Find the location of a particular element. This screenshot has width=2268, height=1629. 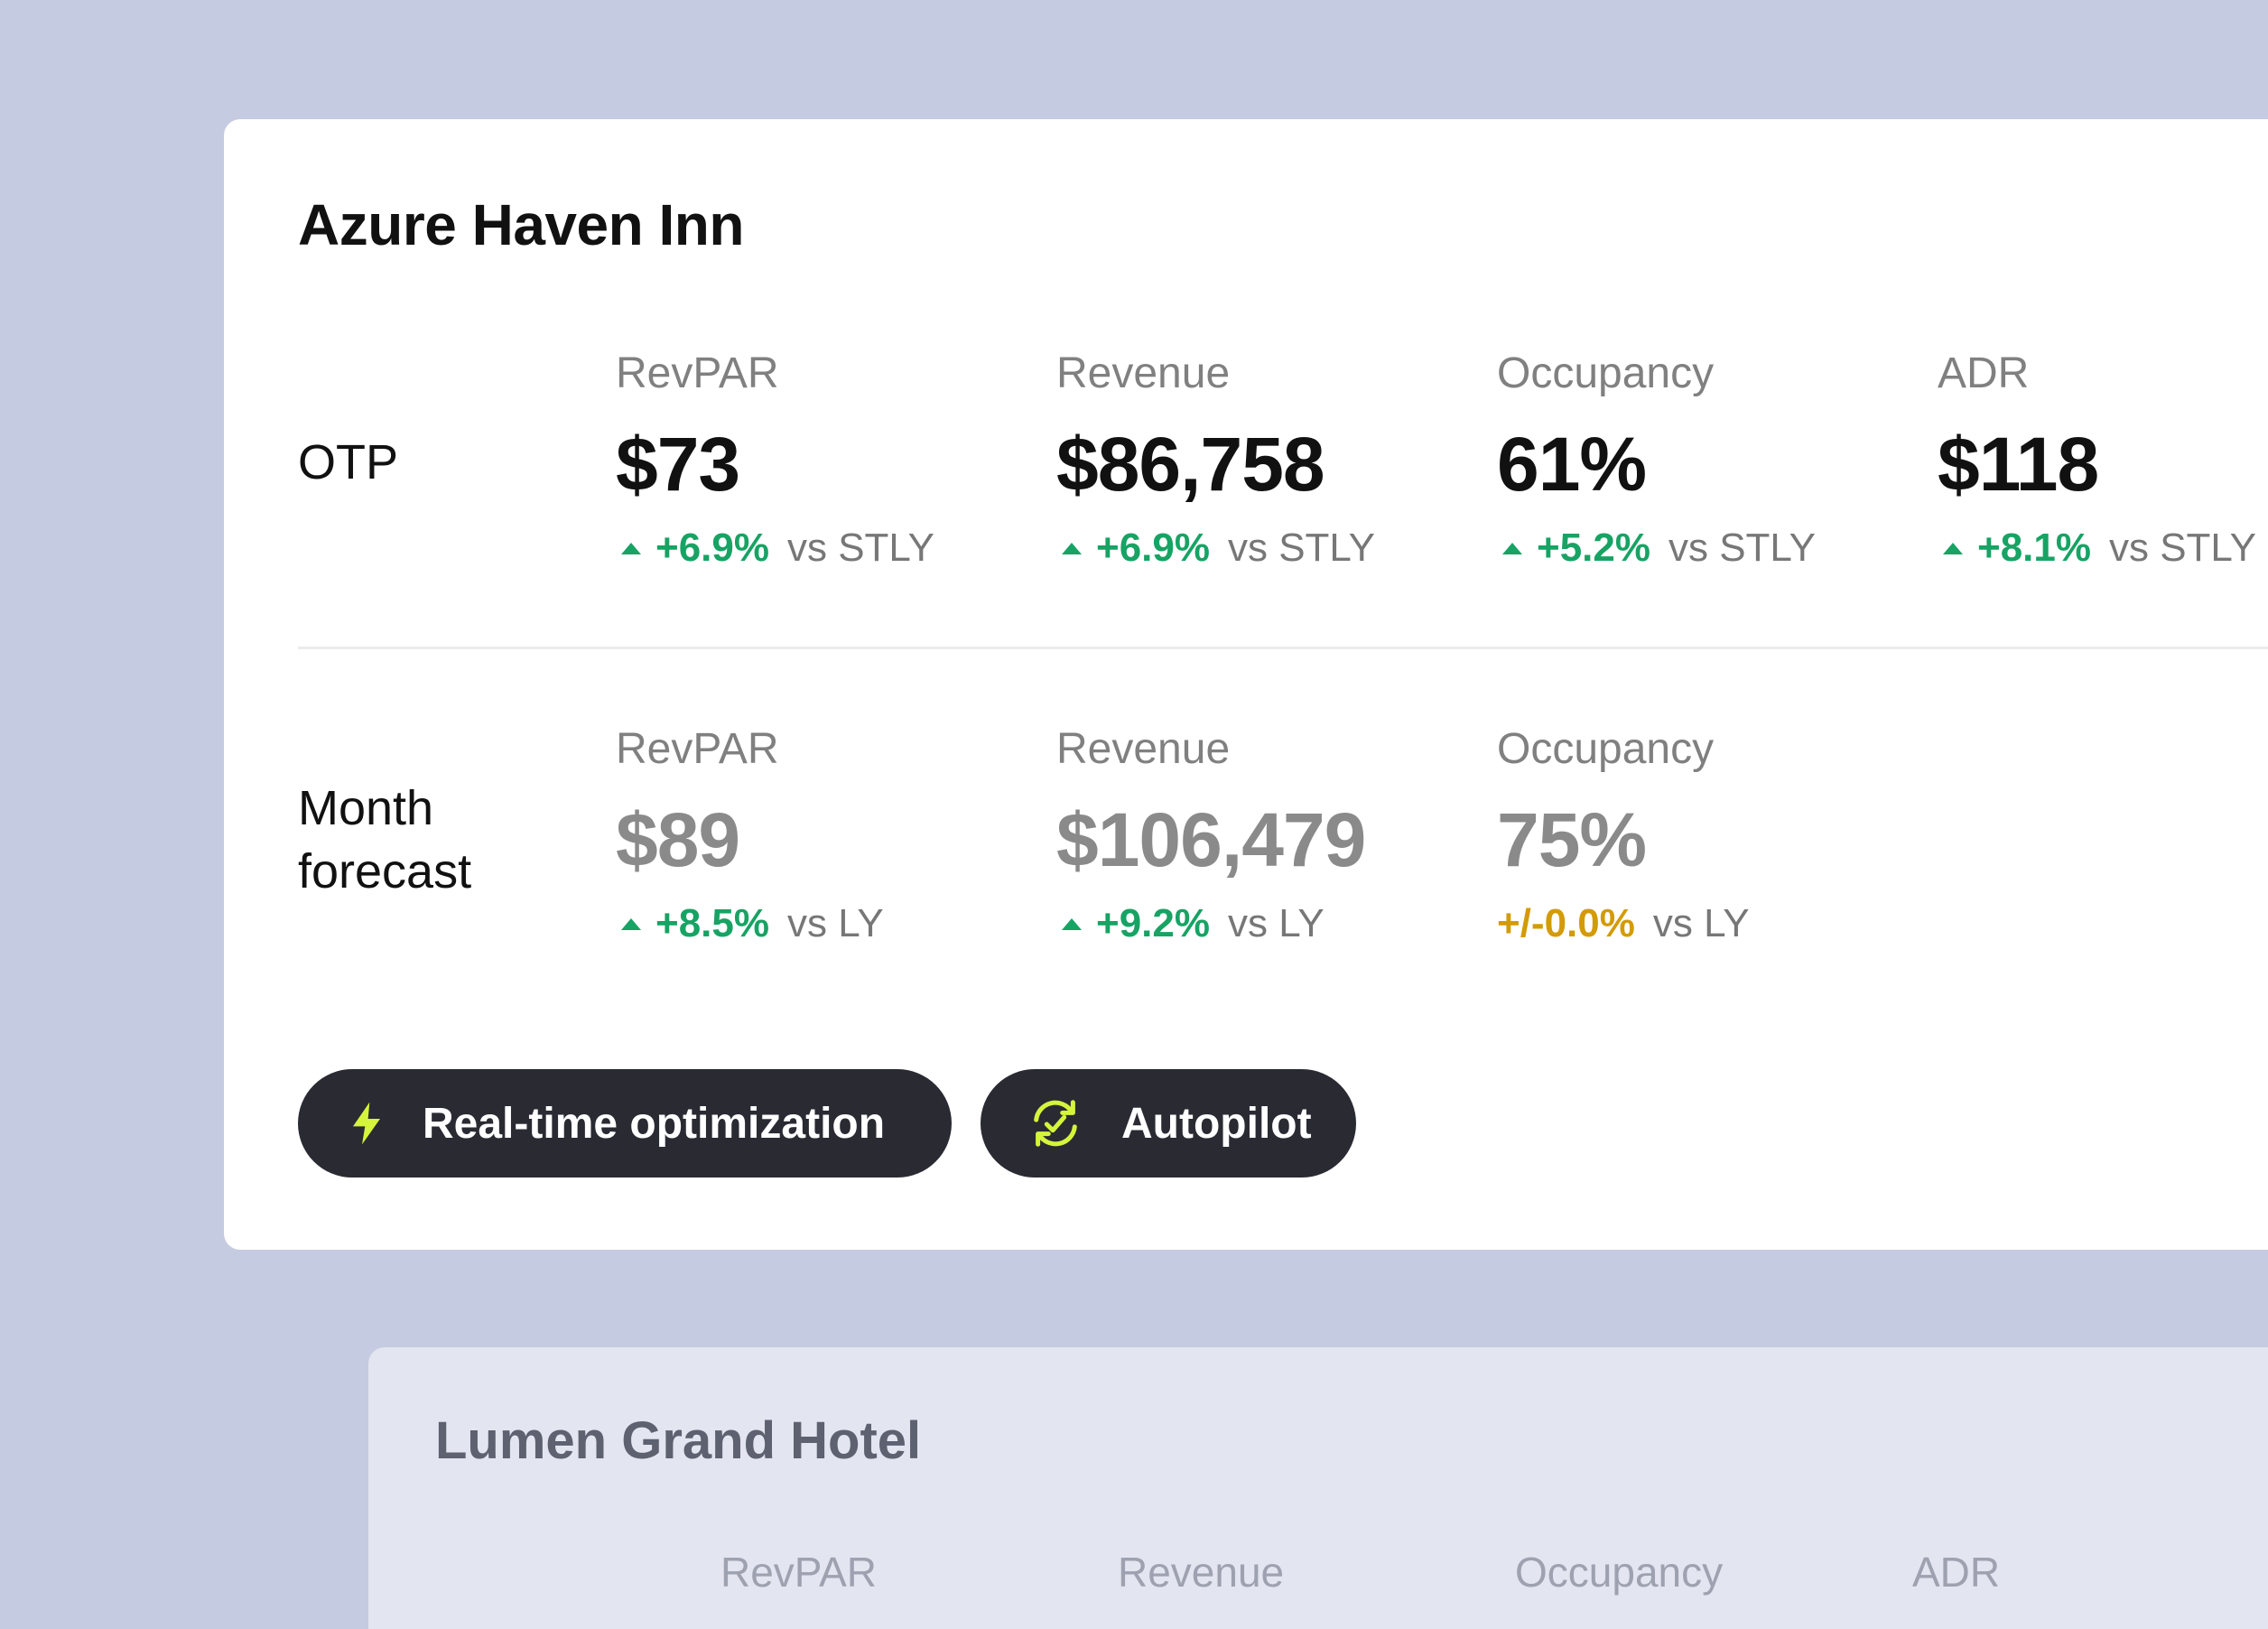

row-divider is located at coordinates (1283, 648).